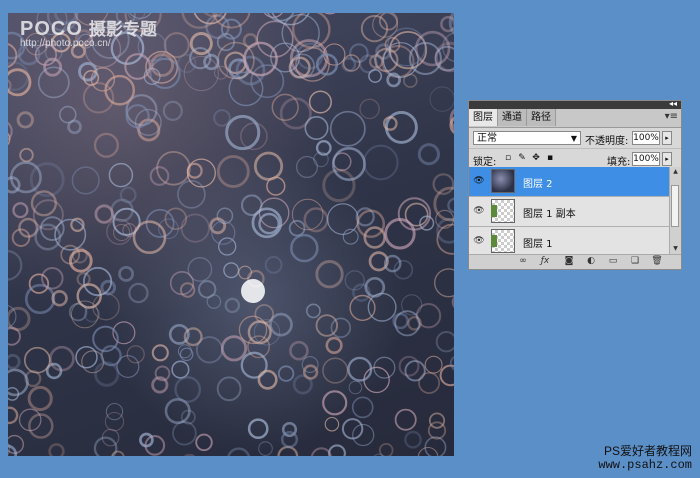 The width and height of the screenshot is (700, 478). I want to click on opacity-input: 100%, so click(646, 138).